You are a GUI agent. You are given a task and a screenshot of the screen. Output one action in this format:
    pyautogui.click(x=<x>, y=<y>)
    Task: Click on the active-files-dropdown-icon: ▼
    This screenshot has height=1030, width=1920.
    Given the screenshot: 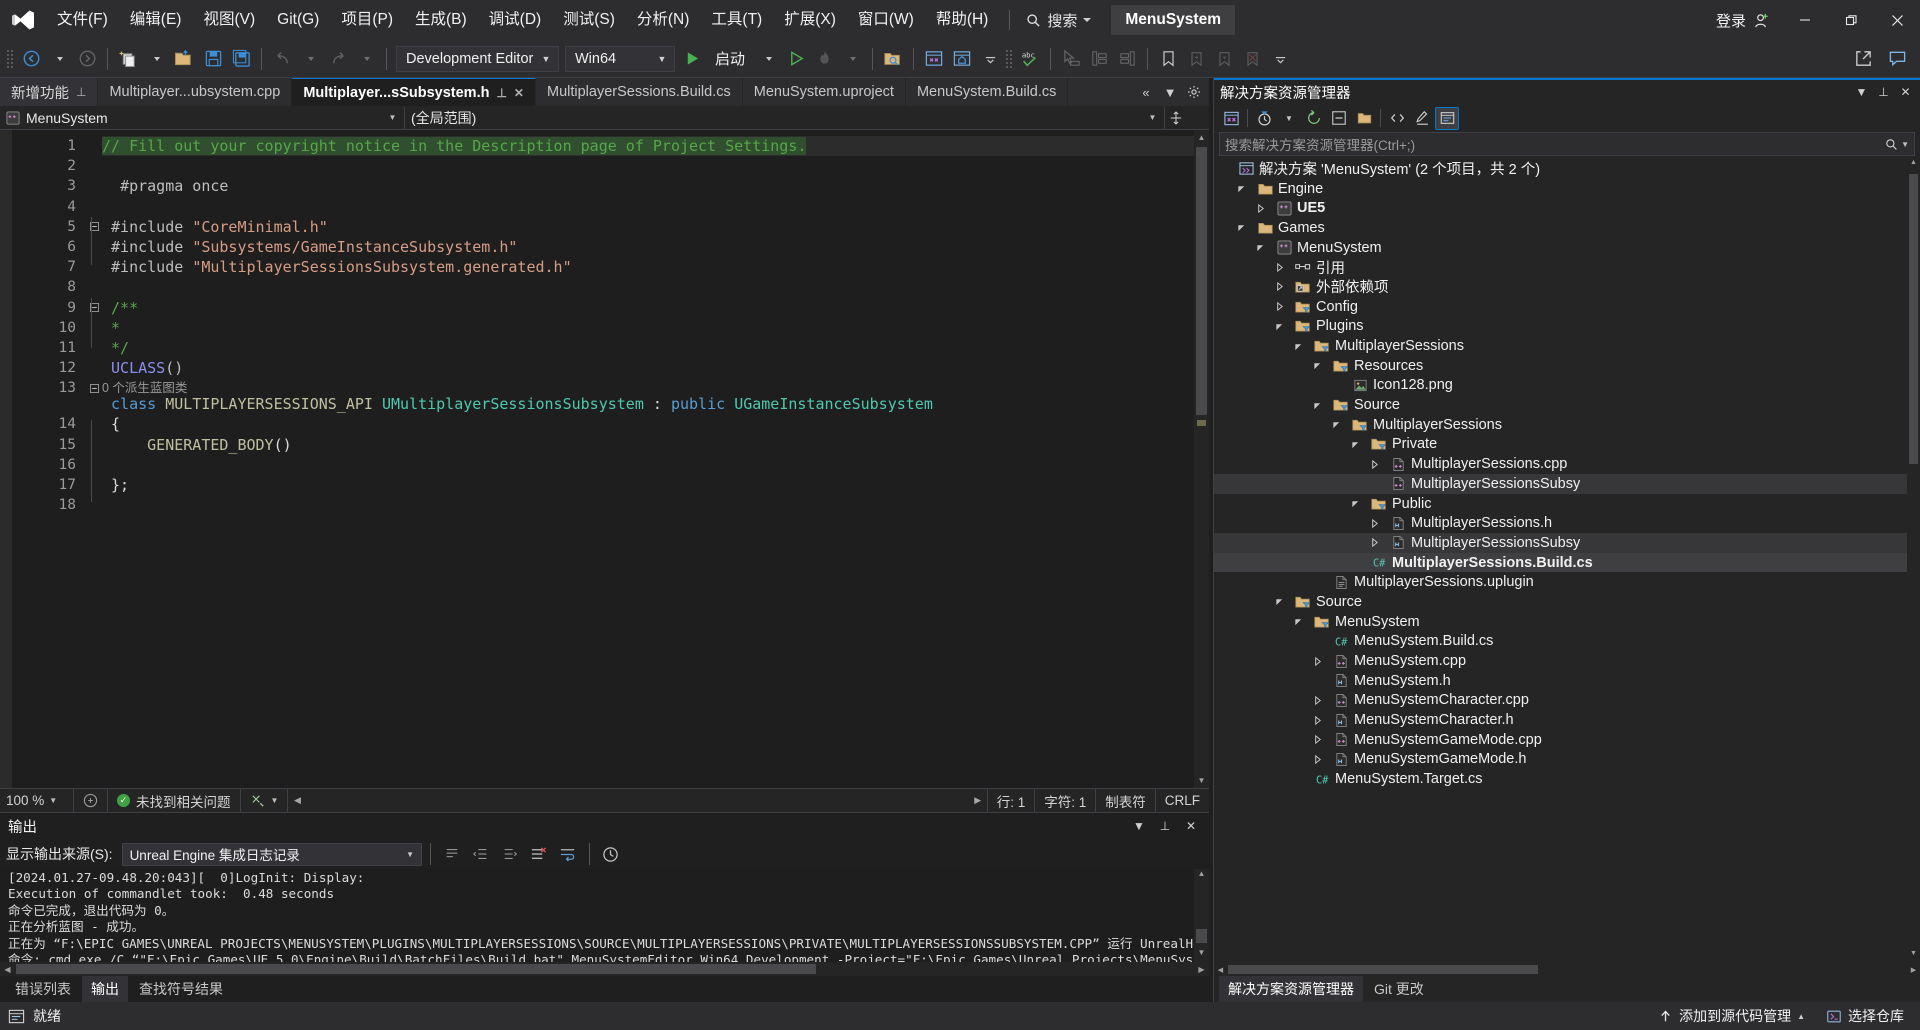 What is the action you would take?
    pyautogui.click(x=1170, y=92)
    